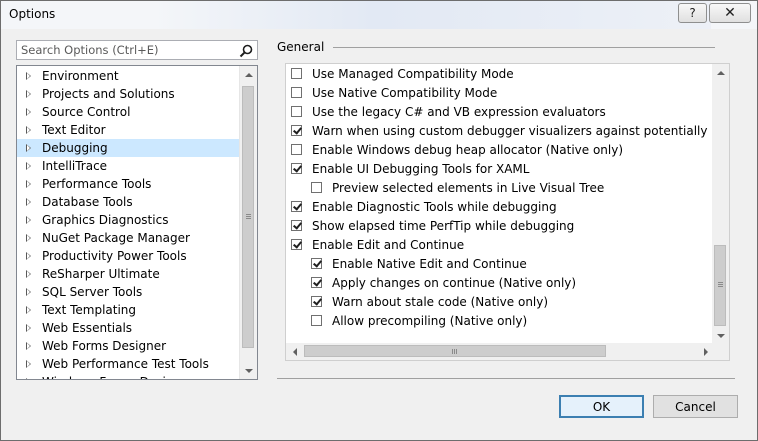  Describe the element at coordinates (75, 148) in the screenshot. I see `tree-item-label: Debugging` at that location.